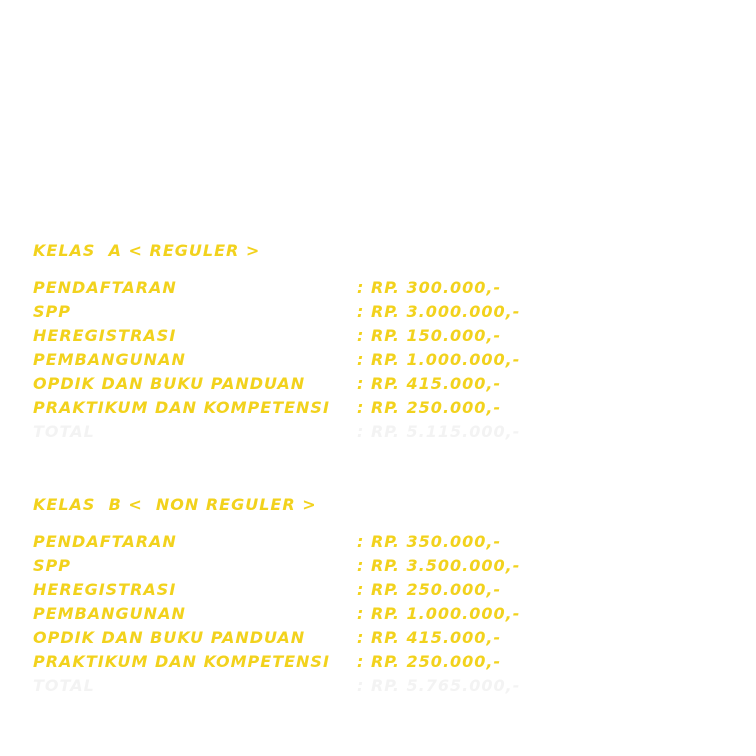 Image resolution: width=756 pixels, height=756 pixels. Describe the element at coordinates (313, 288) in the screenshot. I see `fee-row-pendaftaran: PENDAFTARAN : RP. 300.000,-` at that location.